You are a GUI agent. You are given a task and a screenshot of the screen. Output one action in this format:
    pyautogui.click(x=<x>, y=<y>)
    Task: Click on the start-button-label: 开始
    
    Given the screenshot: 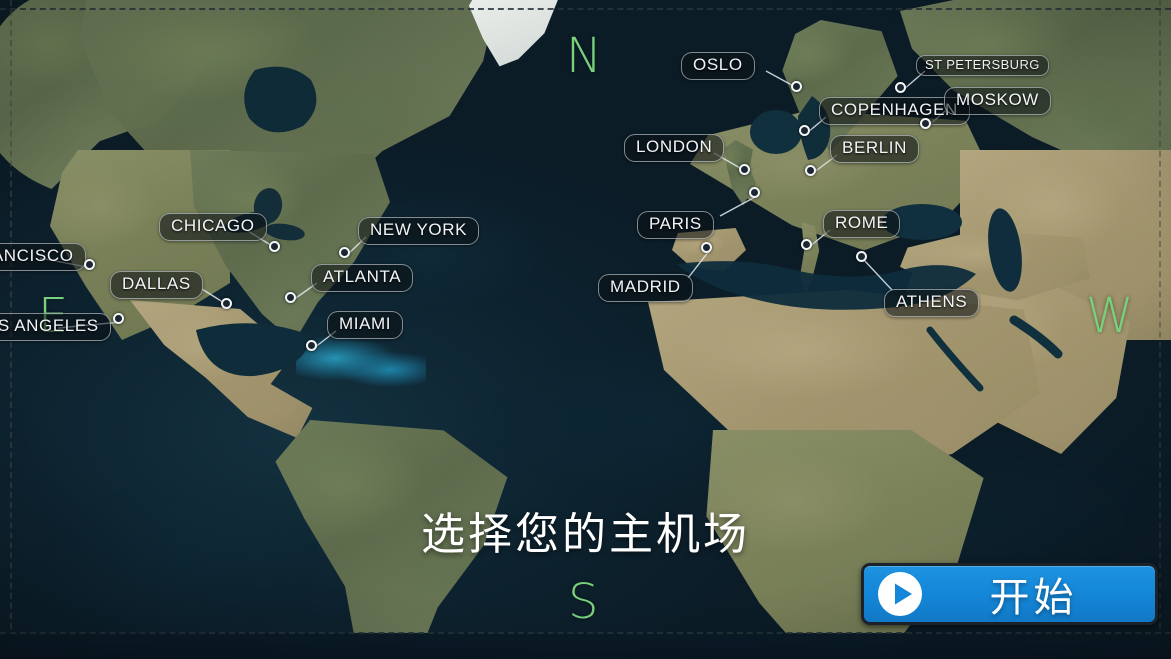 What is the action you would take?
    pyautogui.click(x=1033, y=598)
    